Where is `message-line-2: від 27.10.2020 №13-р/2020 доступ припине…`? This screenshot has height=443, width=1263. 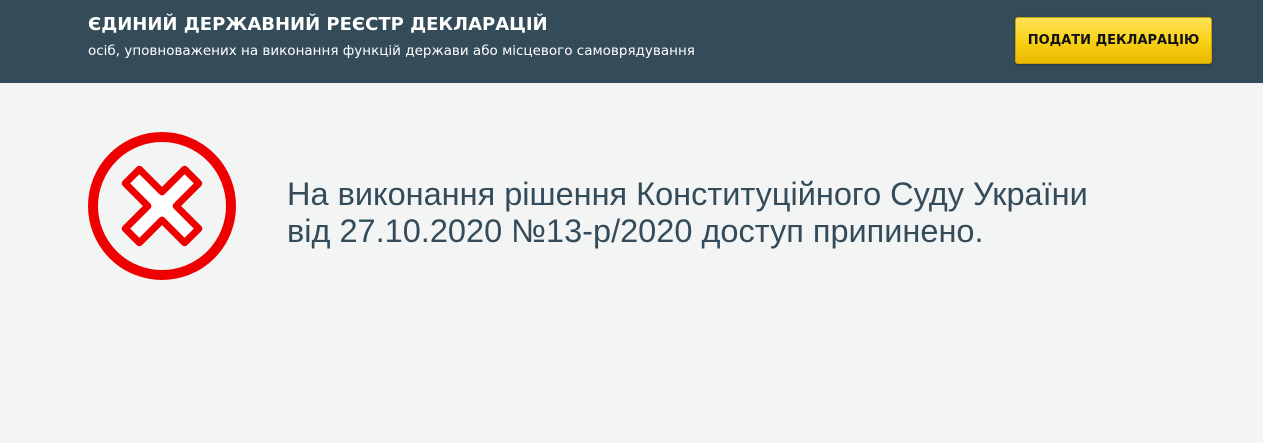 message-line-2: від 27.10.2020 №13-р/2020 доступ припине… is located at coordinates (635, 231).